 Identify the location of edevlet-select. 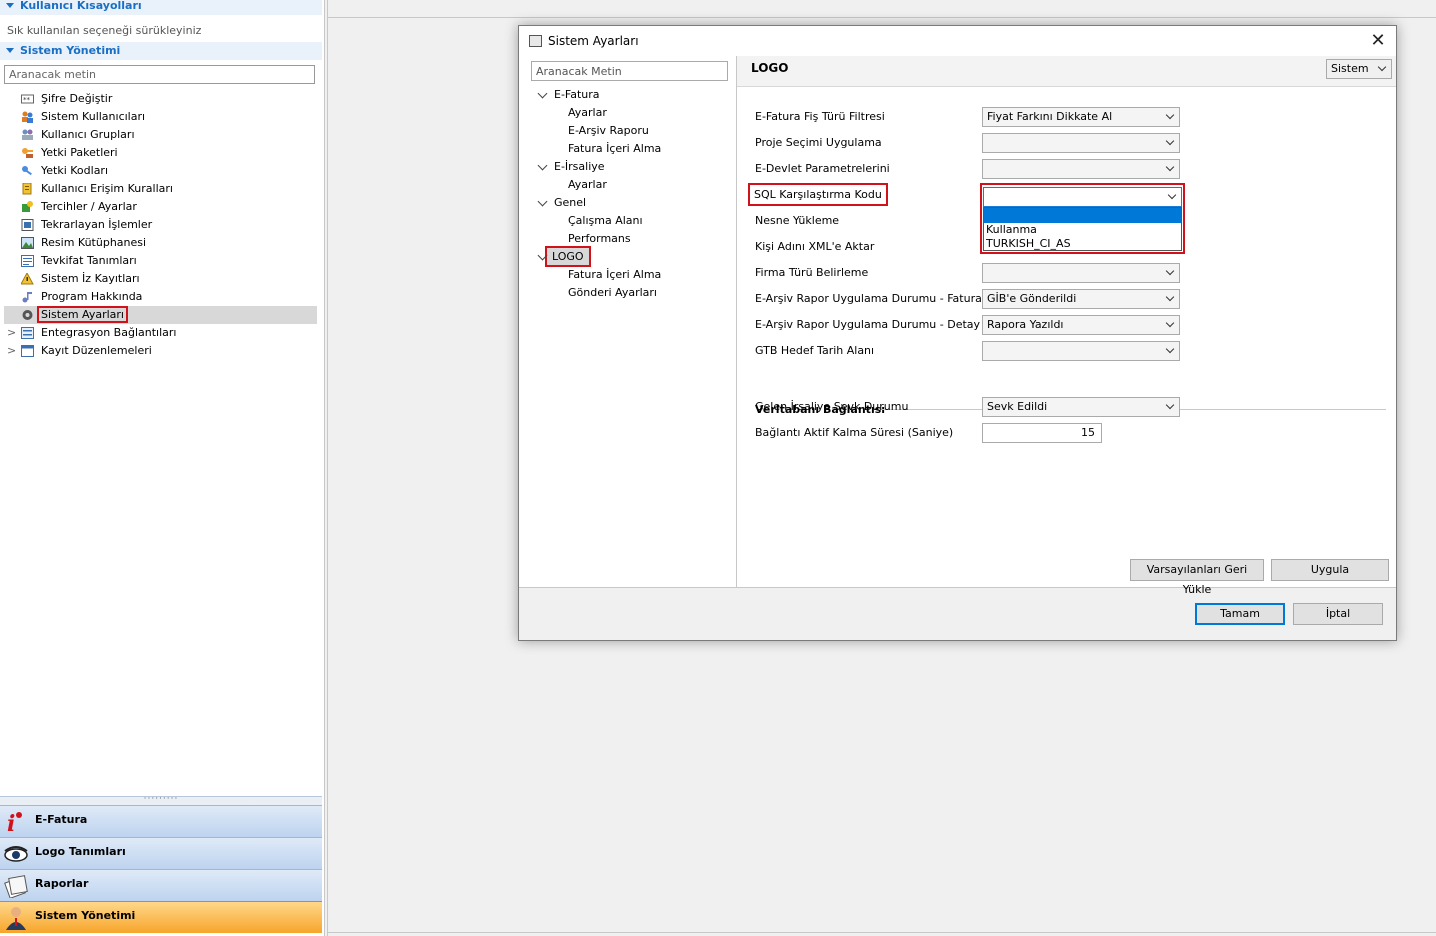
(1081, 169).